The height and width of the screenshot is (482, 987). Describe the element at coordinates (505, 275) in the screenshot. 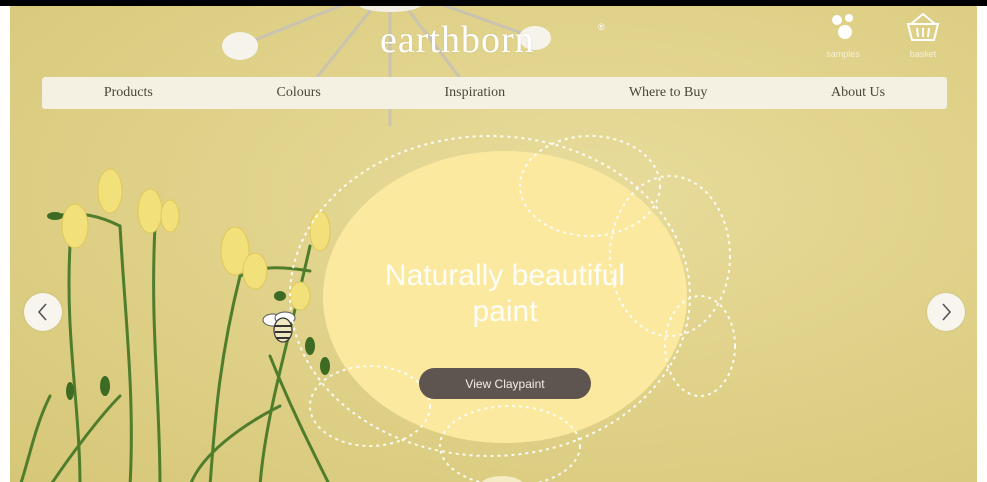

I see `hero-headline-line1: Naturally beautiful` at that location.